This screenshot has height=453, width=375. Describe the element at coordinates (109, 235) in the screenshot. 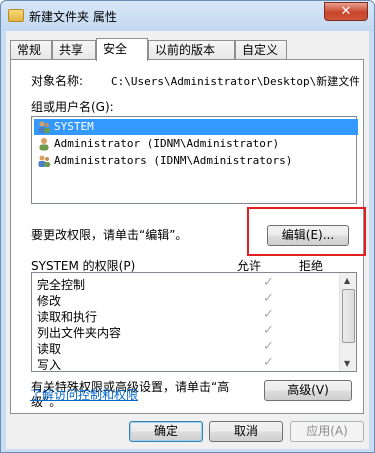

I see `change-permissions-text: 要更改权限，请单击“编辑”。` at that location.